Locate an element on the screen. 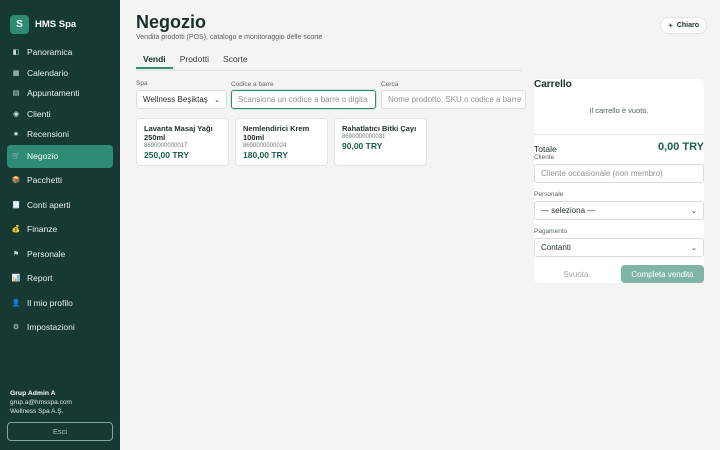 This screenshot has height=450, width=720. calendar-icon: ▦ is located at coordinates (16, 73).